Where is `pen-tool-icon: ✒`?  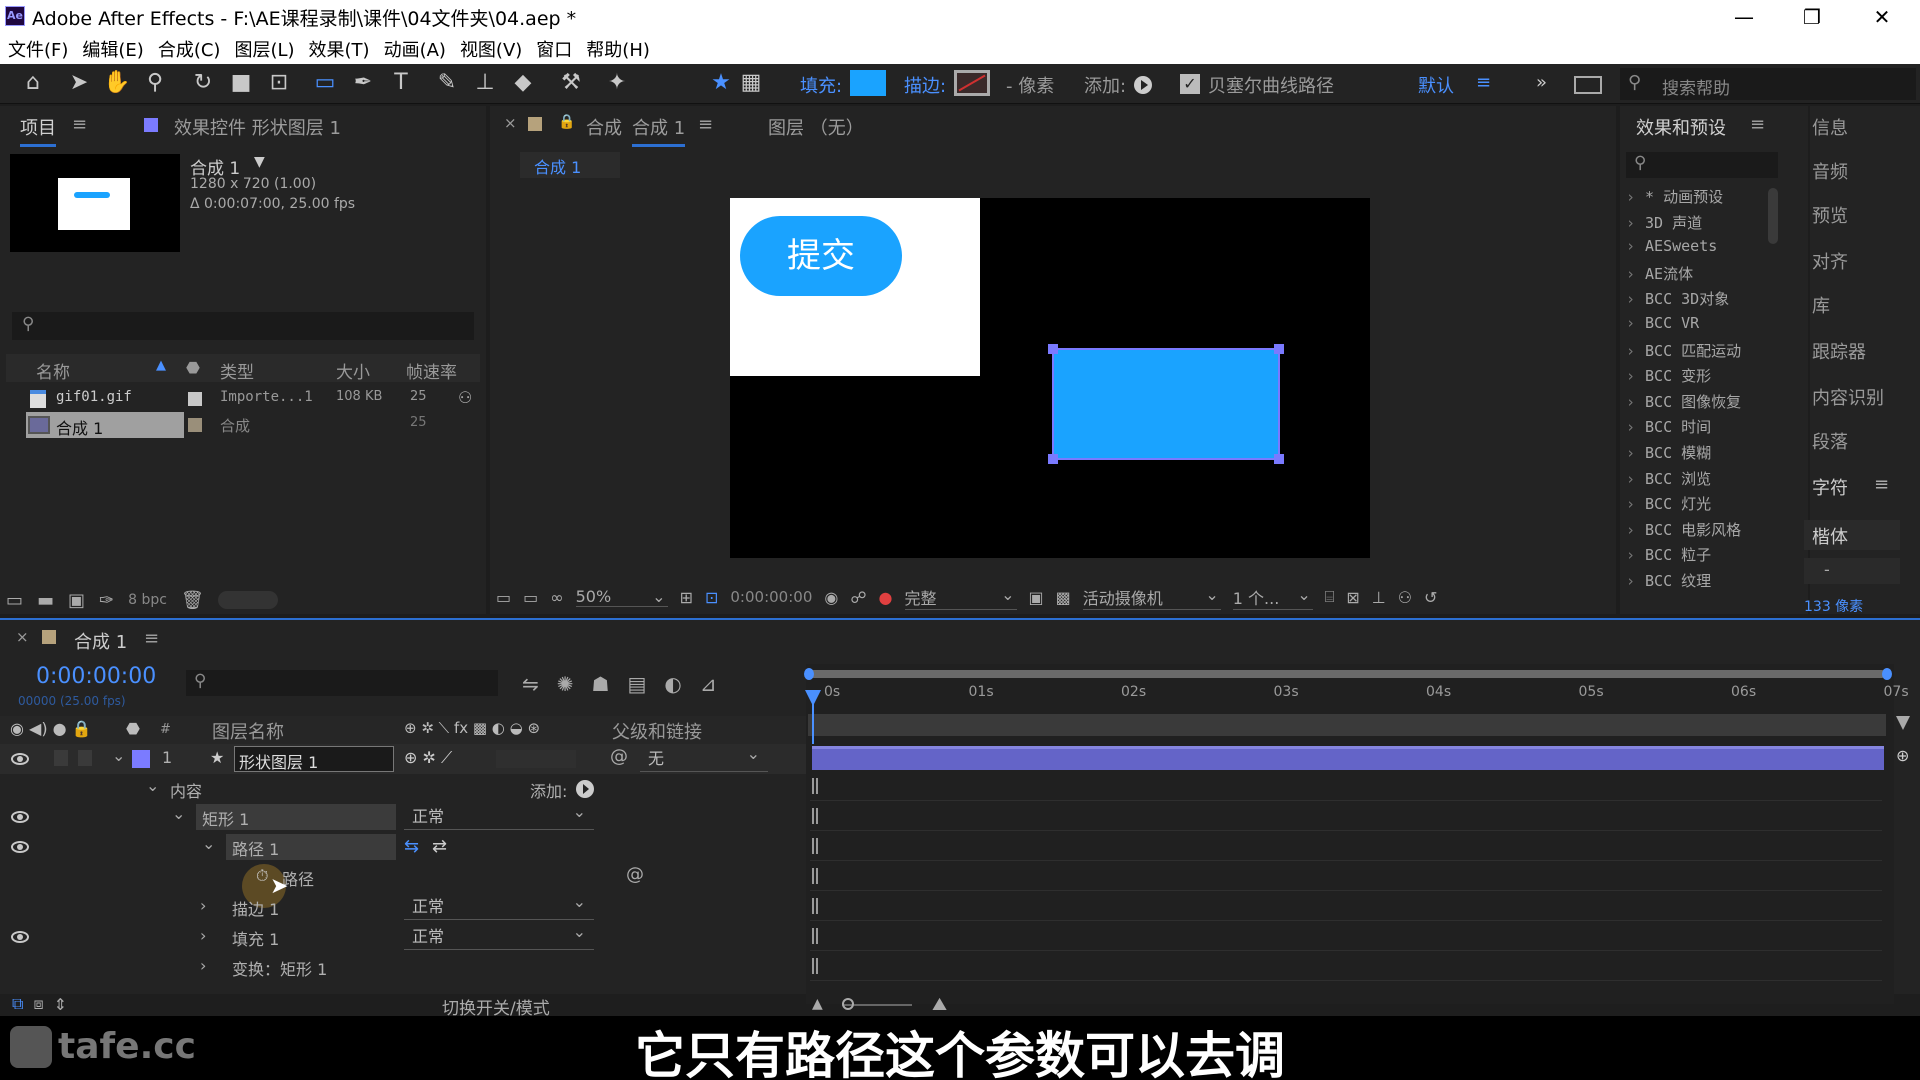
pen-tool-icon: ✒ is located at coordinates (363, 83).